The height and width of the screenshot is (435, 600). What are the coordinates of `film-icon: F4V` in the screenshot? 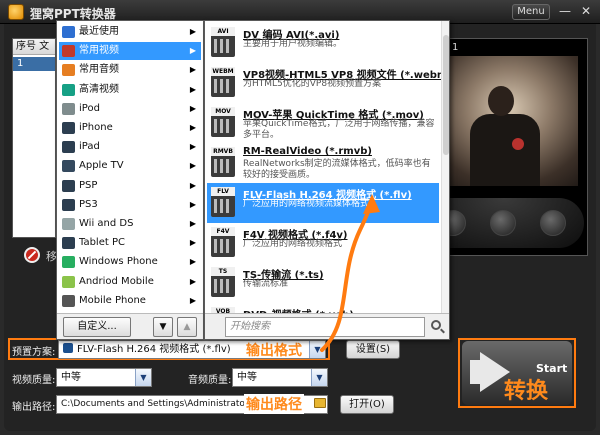 It's located at (223, 242).